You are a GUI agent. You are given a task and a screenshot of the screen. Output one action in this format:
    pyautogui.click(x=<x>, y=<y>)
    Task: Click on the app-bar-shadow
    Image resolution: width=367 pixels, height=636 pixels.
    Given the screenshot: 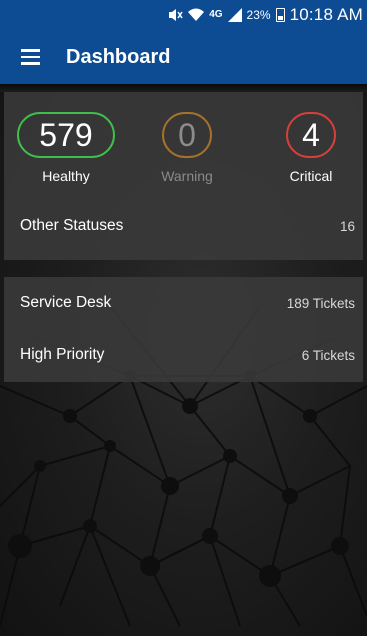 What is the action you would take?
    pyautogui.click(x=183, y=88)
    